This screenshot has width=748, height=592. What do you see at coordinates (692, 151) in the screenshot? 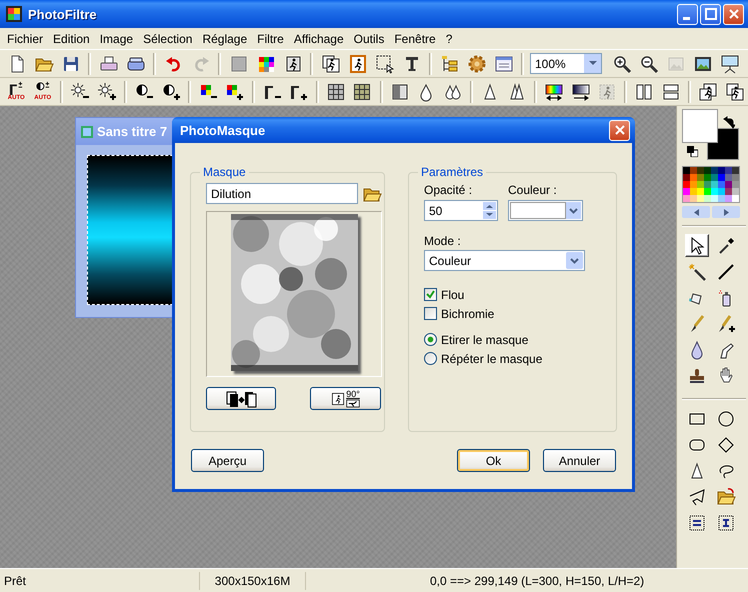
I see `reset-colors-icon` at bounding box center [692, 151].